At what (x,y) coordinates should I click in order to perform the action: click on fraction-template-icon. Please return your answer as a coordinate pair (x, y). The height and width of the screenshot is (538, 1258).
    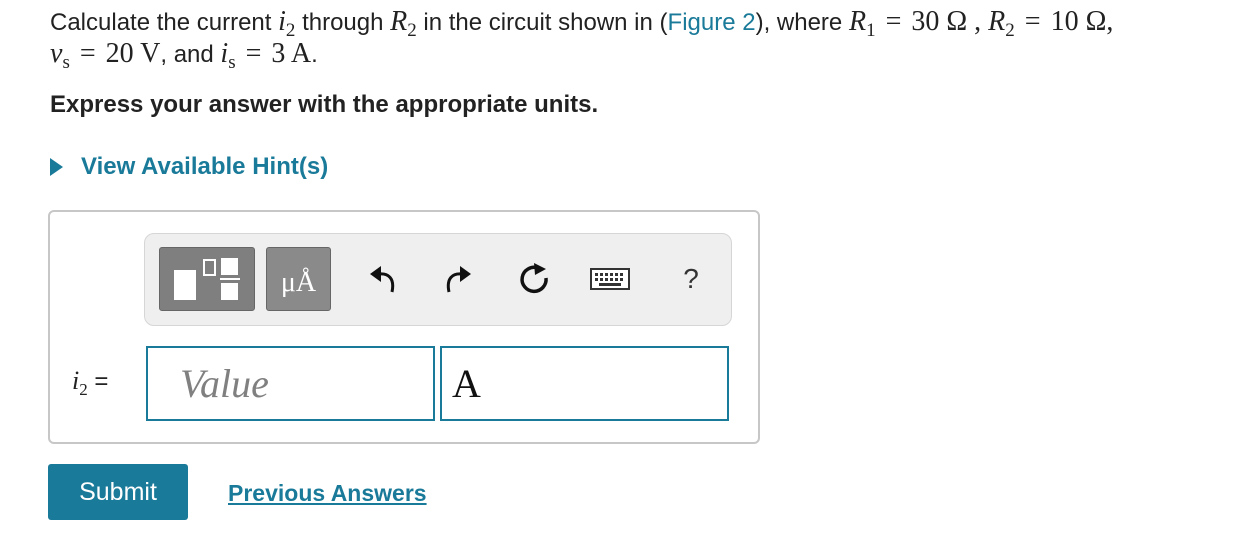
    Looking at the image, I should click on (207, 279).